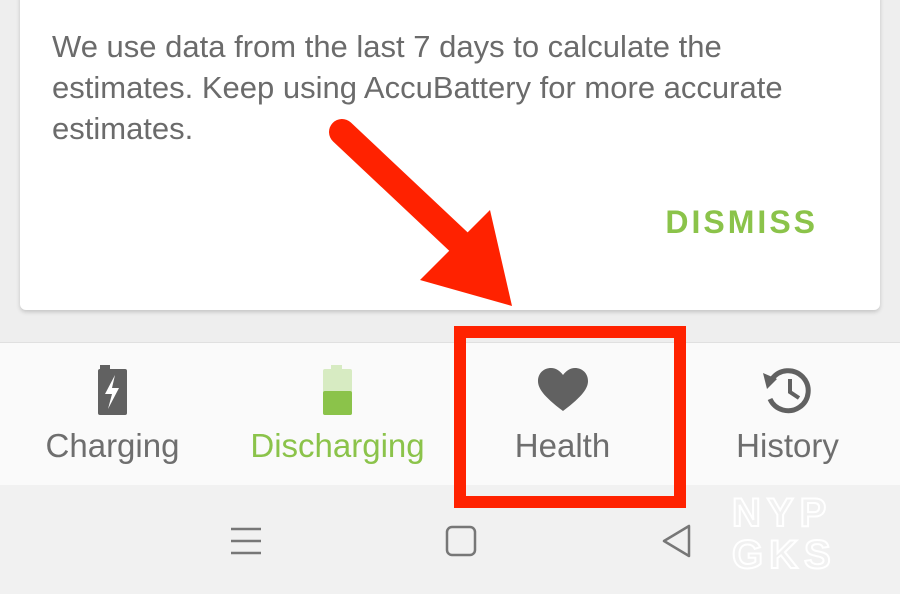 The width and height of the screenshot is (900, 594). What do you see at coordinates (784, 552) in the screenshot?
I see `watermark-line2: GKS` at bounding box center [784, 552].